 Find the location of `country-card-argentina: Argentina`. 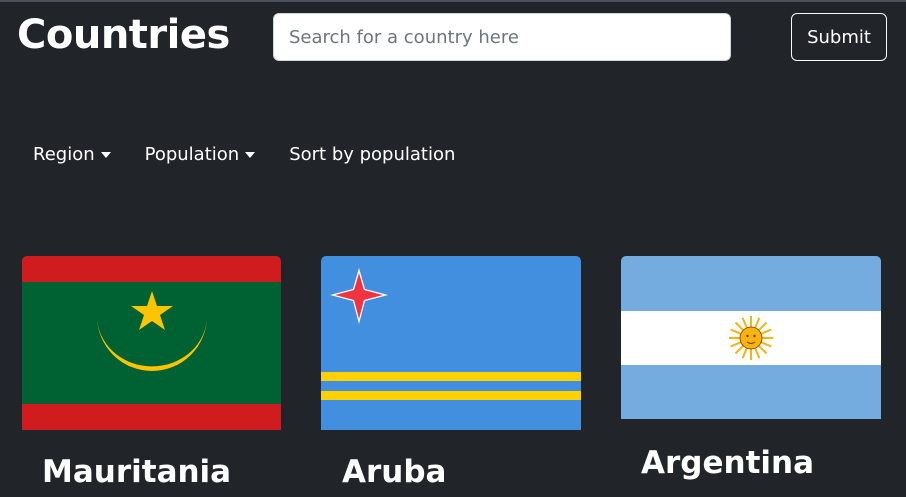

country-card-argentina: Argentina is located at coordinates (751, 369).